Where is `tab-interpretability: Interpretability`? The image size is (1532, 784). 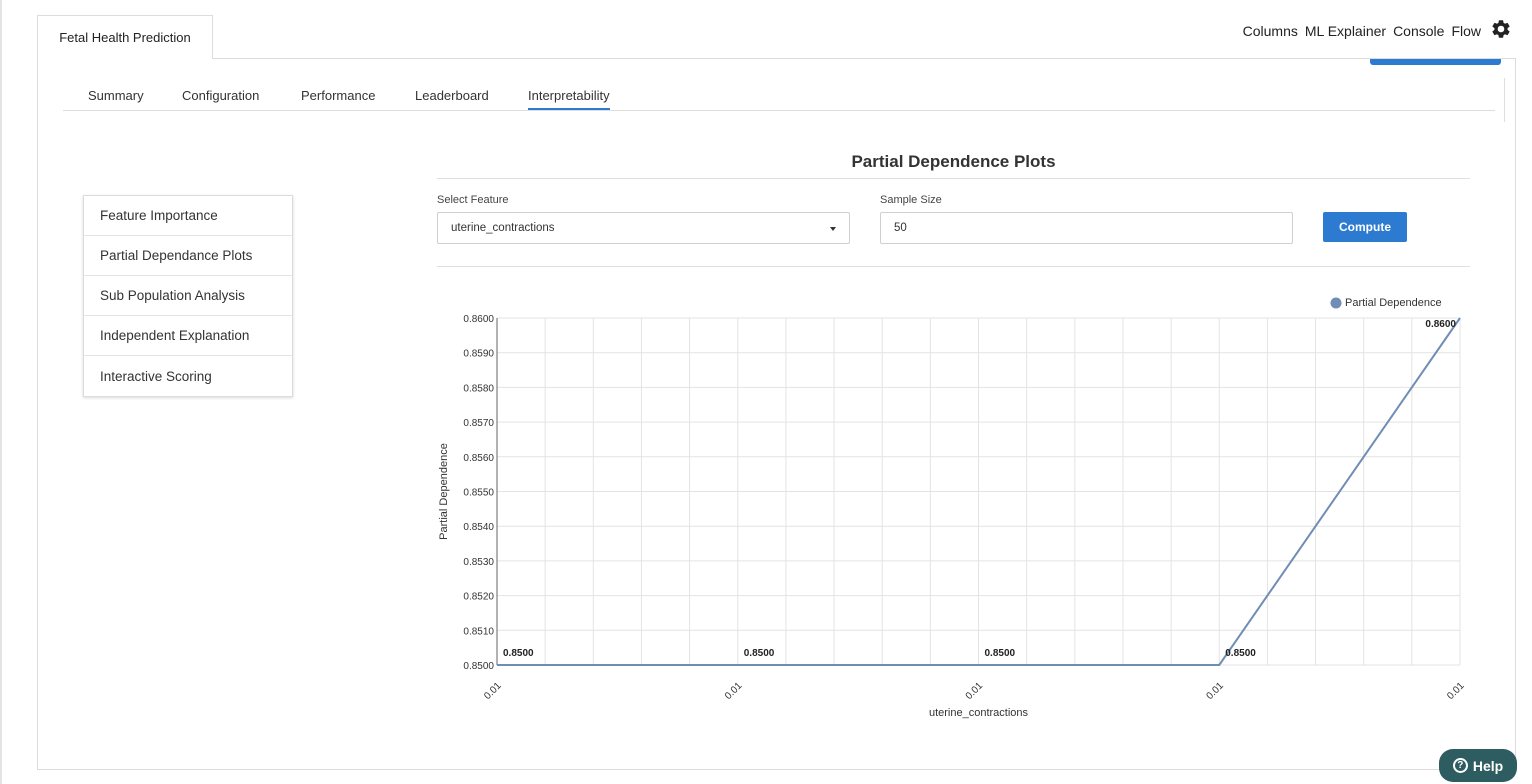
tab-interpretability: Interpretability is located at coordinates (569, 99).